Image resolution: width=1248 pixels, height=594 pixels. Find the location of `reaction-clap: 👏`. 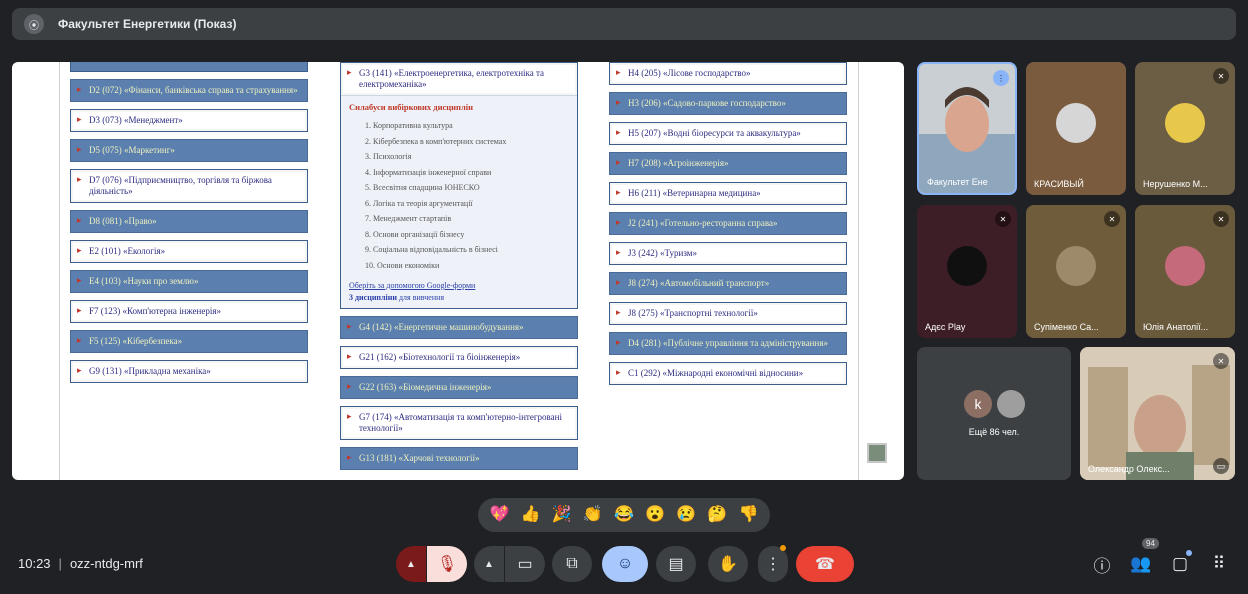

reaction-clap: 👏 is located at coordinates (593, 515).